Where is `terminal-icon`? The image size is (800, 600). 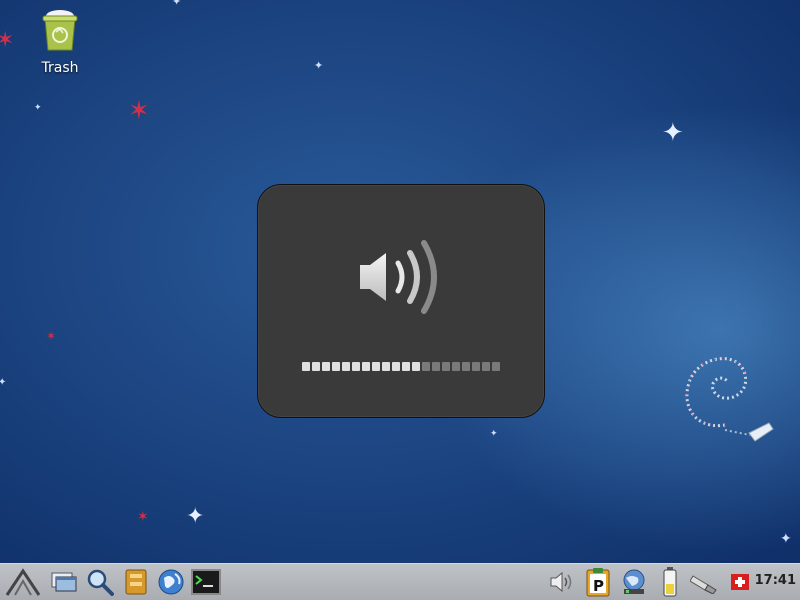
terminal-icon is located at coordinates (206, 582).